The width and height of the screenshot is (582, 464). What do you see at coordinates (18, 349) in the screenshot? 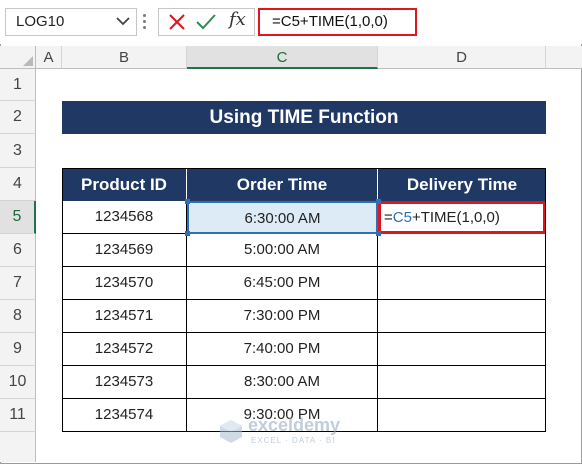
I see `row-header-9: 9` at bounding box center [18, 349].